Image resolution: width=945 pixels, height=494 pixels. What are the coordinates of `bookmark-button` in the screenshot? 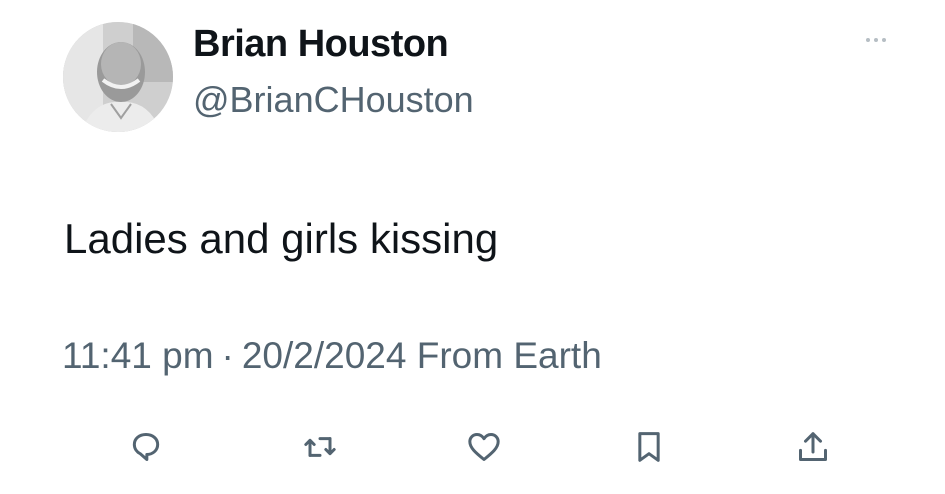 It's located at (649, 447).